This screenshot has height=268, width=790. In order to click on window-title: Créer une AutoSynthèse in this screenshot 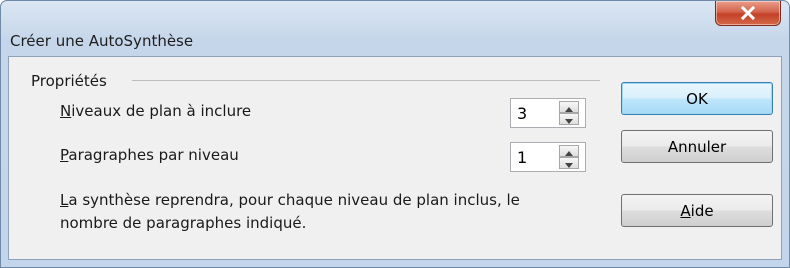, I will do `click(102, 41)`.